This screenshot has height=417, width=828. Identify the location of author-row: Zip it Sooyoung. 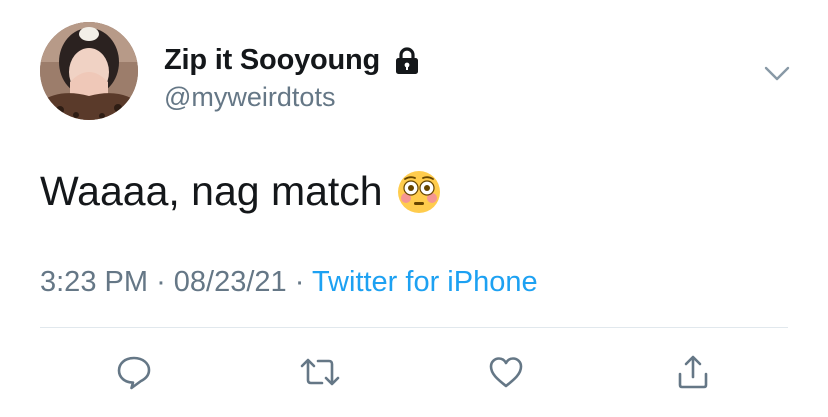
(292, 60).